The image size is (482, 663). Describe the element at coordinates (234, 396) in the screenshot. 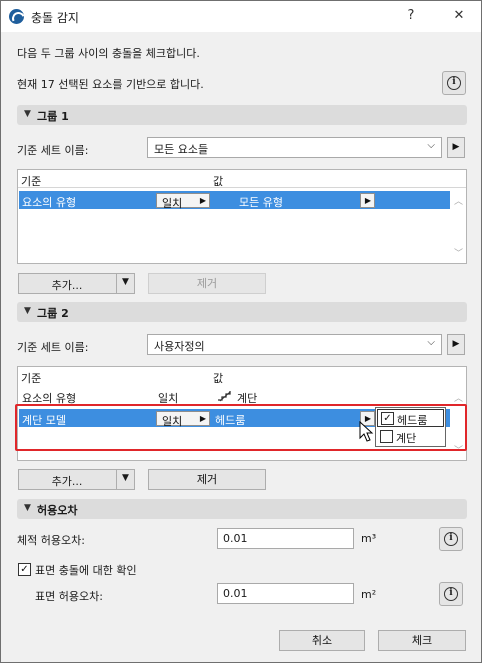

I see `table-row: 요소의 유형 일치 계단` at that location.